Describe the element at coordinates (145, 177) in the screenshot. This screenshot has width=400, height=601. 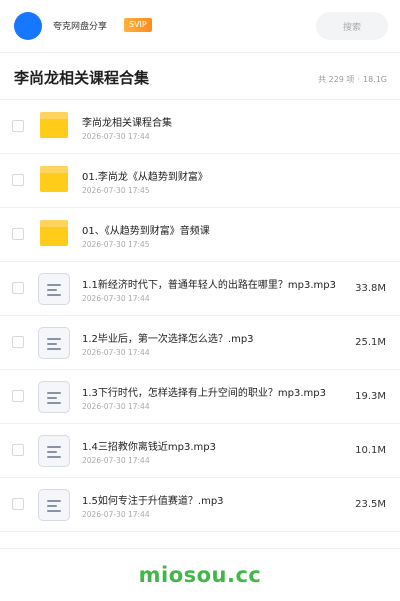
I see `item-name: 01.李尚龙《从趋势到财富》` at that location.